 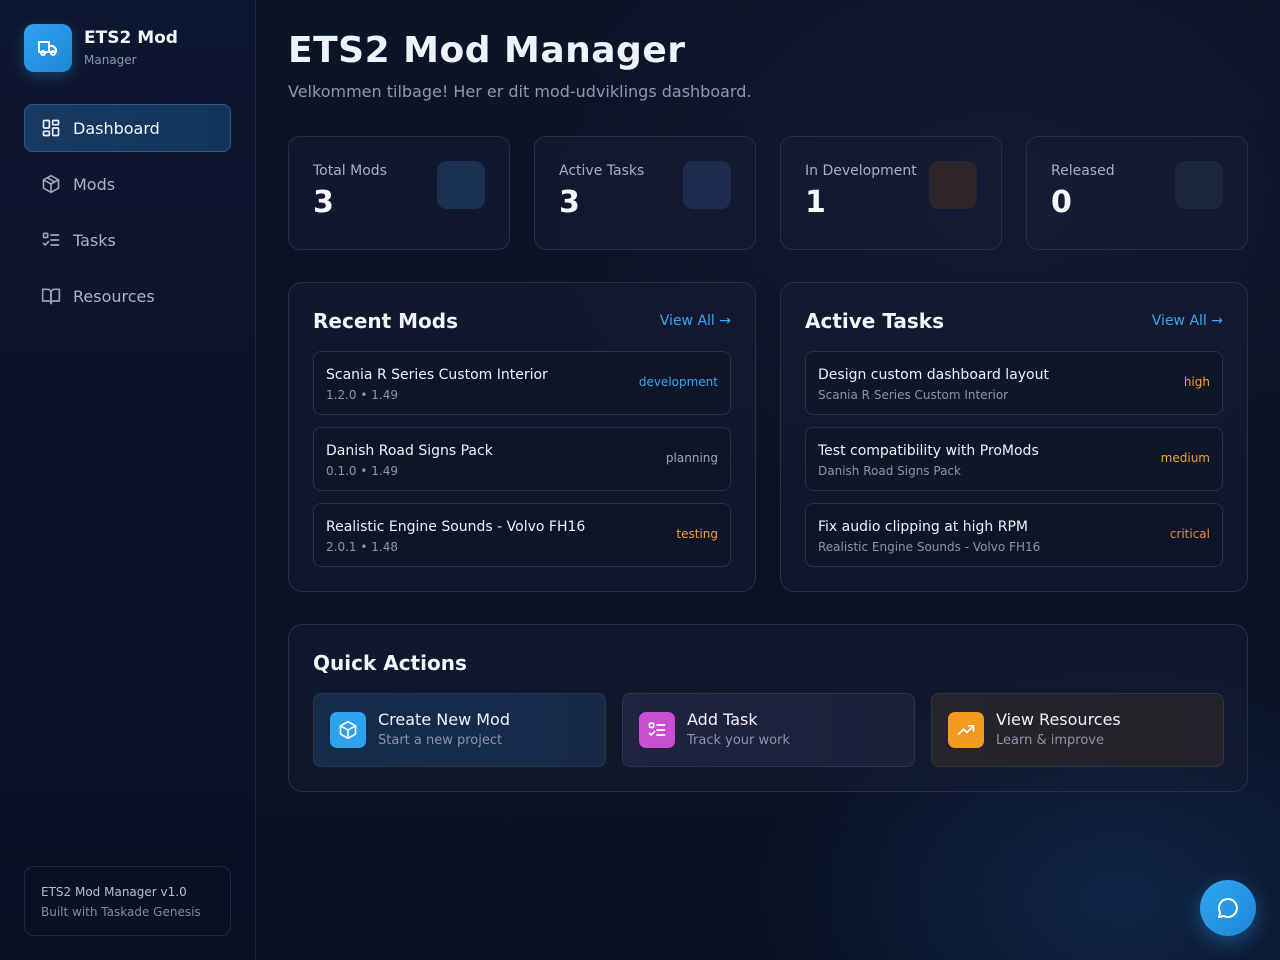 I want to click on stat-card-total-mods: Total Mods 3, so click(x=399, y=193).